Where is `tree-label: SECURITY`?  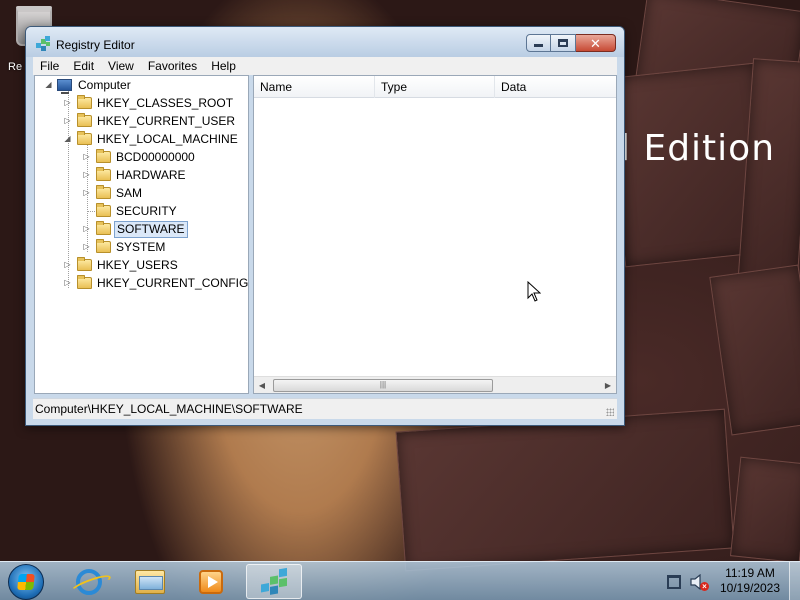
tree-label: SECURITY is located at coordinates (146, 211).